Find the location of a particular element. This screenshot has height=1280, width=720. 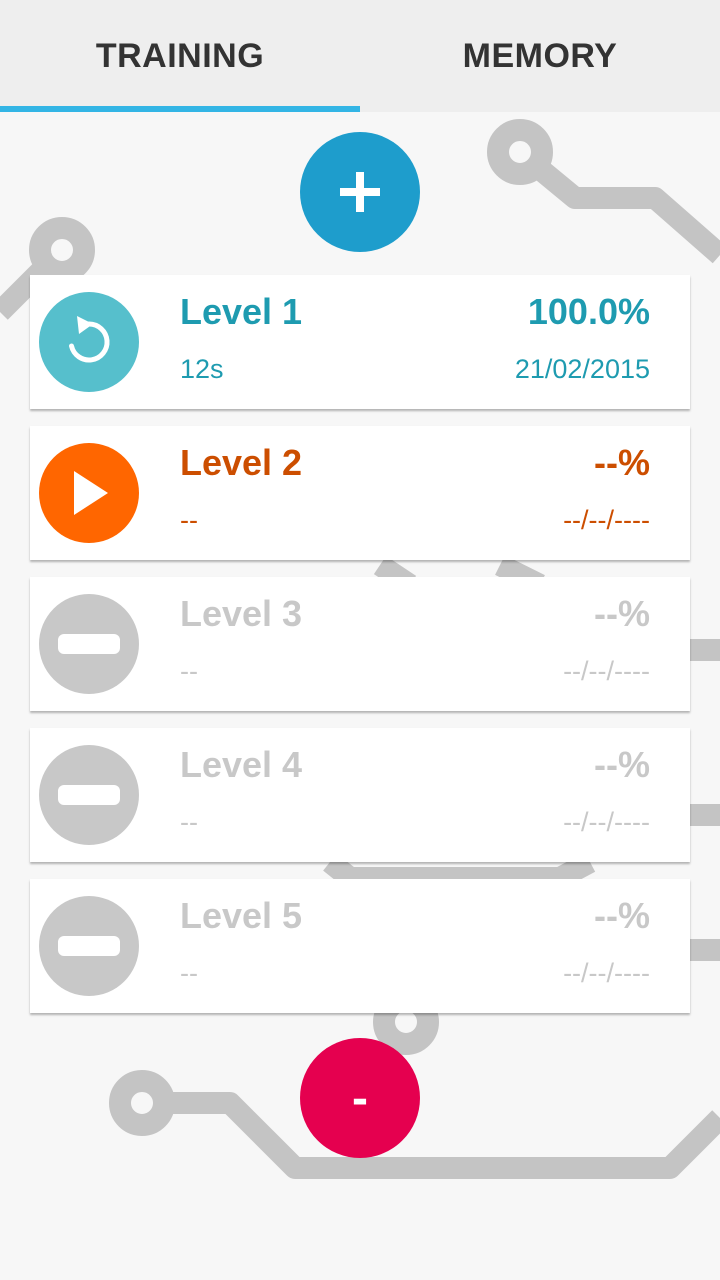

level-card-4: Level 4 --% -- --/--/---- is located at coordinates (360, 795).